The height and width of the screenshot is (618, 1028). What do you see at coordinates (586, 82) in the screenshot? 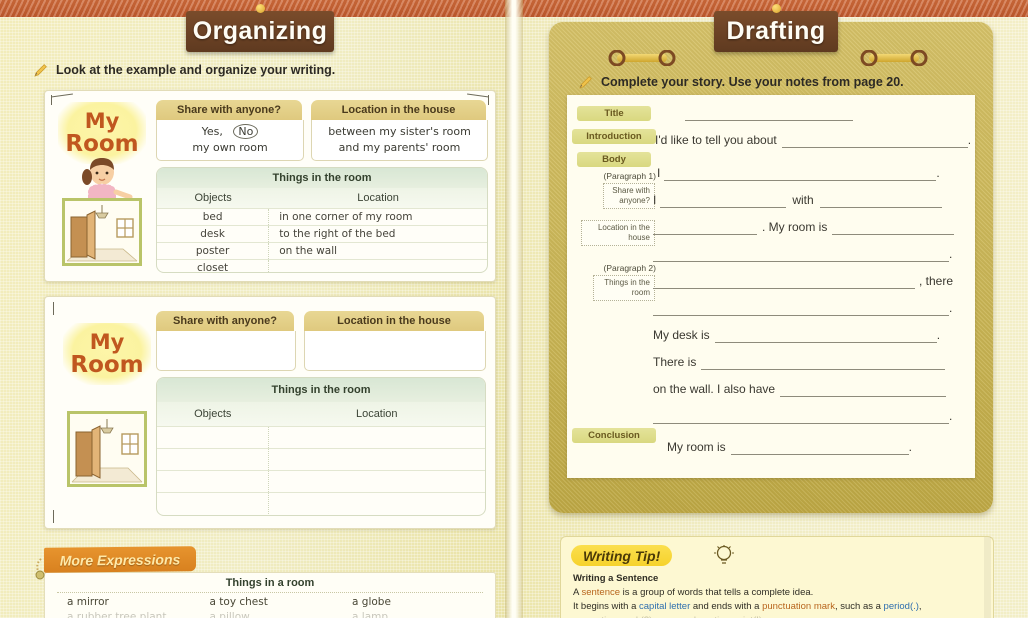
I see `pencil-icon-drafting` at bounding box center [586, 82].